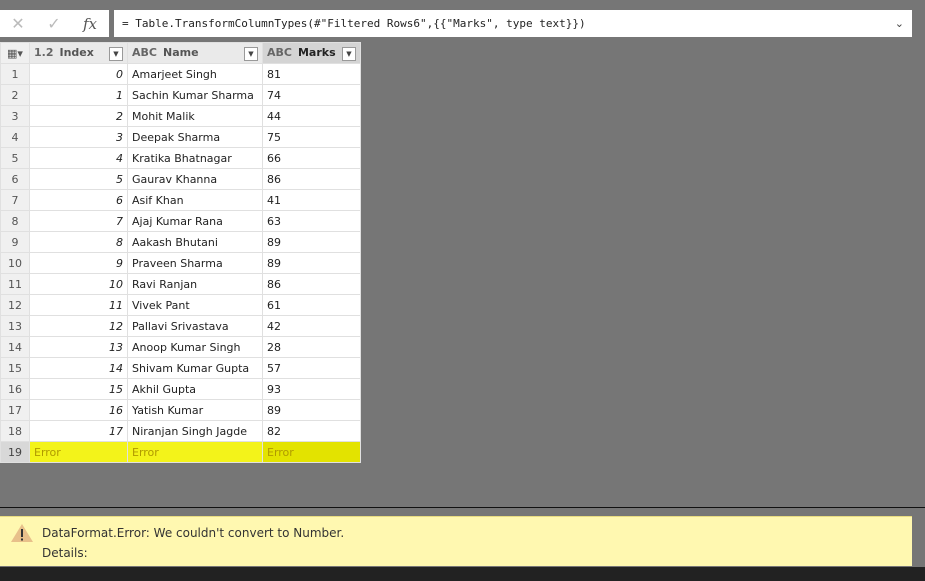 This screenshot has height=581, width=925. What do you see at coordinates (18, 23) in the screenshot?
I see `close-icon: ✕` at bounding box center [18, 23].